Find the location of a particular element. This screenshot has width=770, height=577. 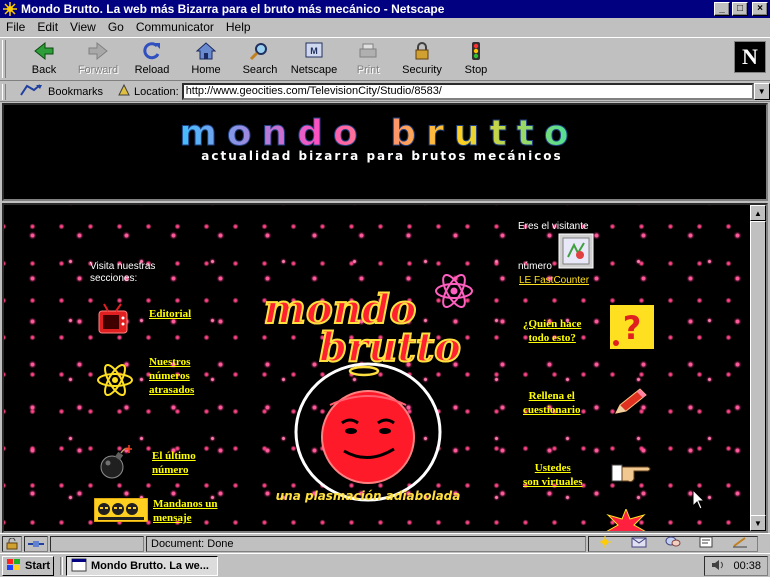

question-icon: ? is located at coordinates (632, 328).